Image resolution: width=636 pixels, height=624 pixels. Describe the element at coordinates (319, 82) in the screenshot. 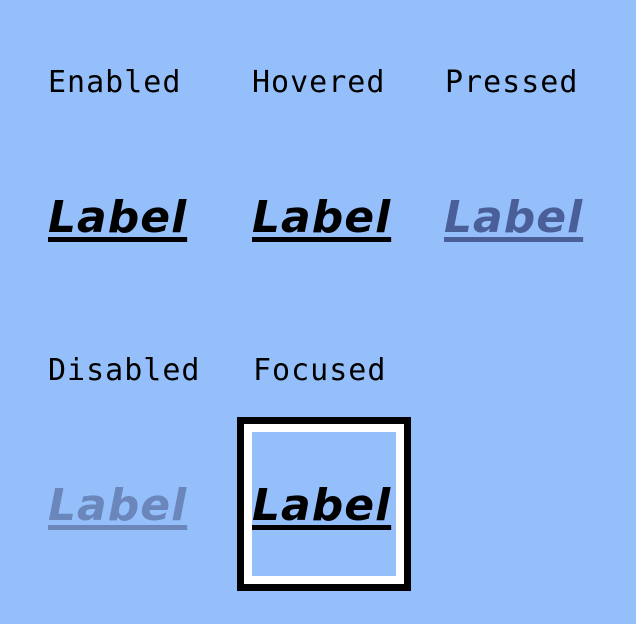

I see `hovered-state-caption: Hovered` at that location.